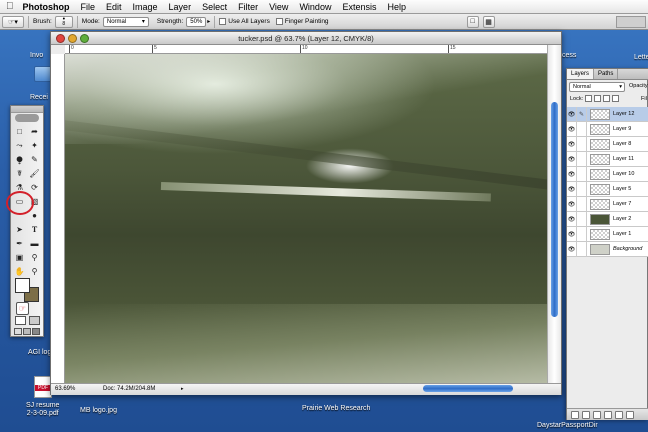  Describe the element at coordinates (34, 131) in the screenshot. I see `move-icon: ➦` at that location.